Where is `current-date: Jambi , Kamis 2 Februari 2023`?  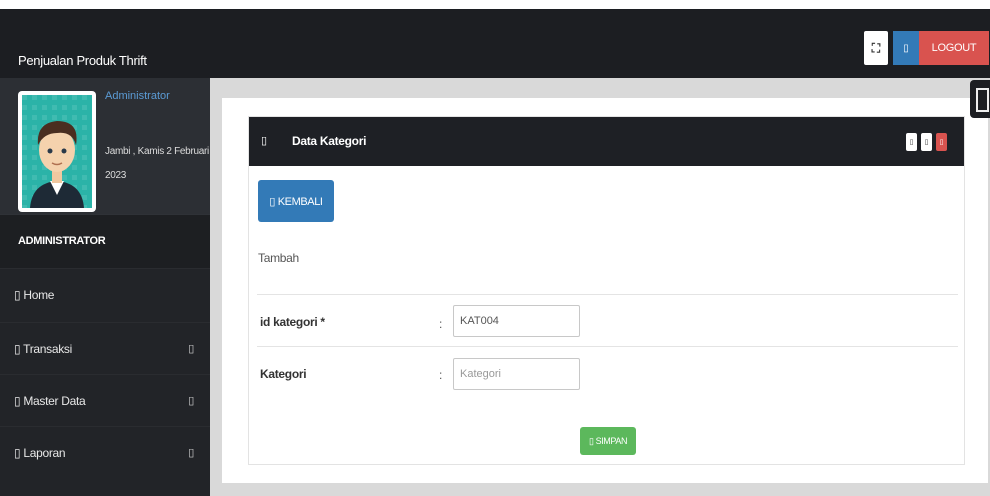 current-date: Jambi , Kamis 2 Februari 2023 is located at coordinates (157, 163).